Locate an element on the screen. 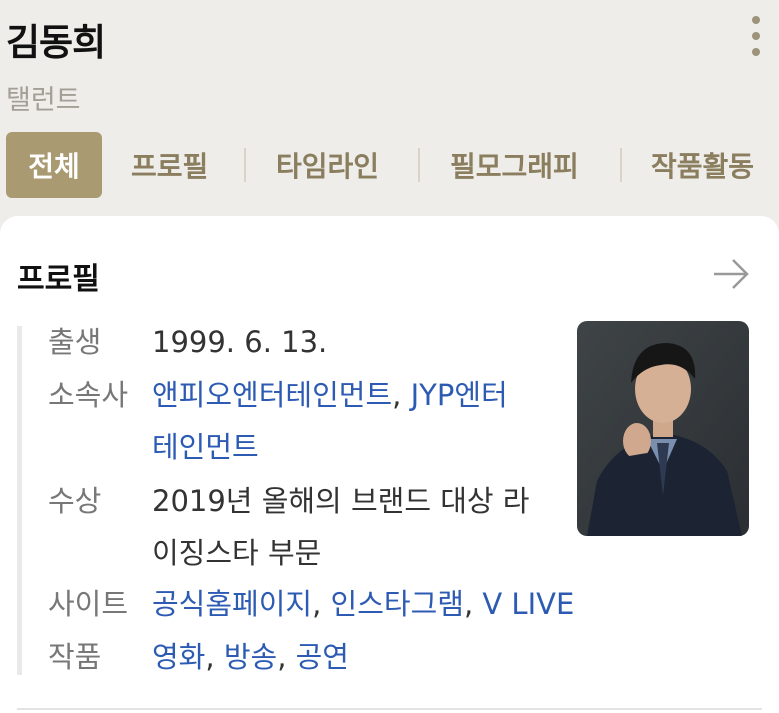 The image size is (779, 713). site-link-vlive: V LIVE is located at coordinates (528, 604).